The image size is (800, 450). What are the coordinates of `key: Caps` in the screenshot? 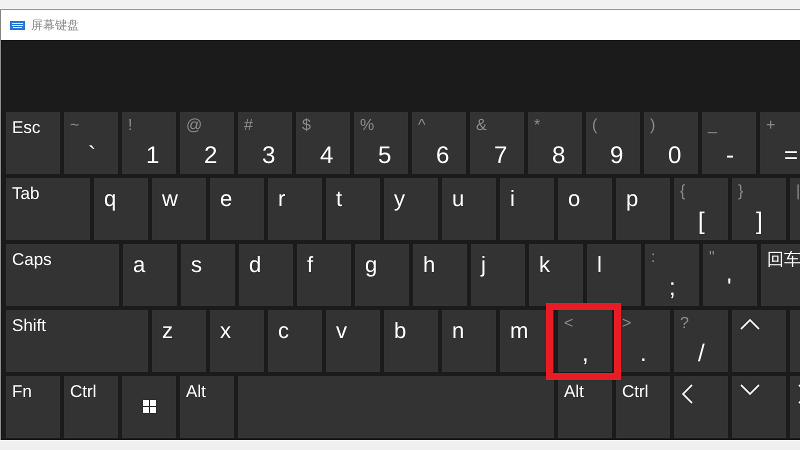 It's located at (62, 275).